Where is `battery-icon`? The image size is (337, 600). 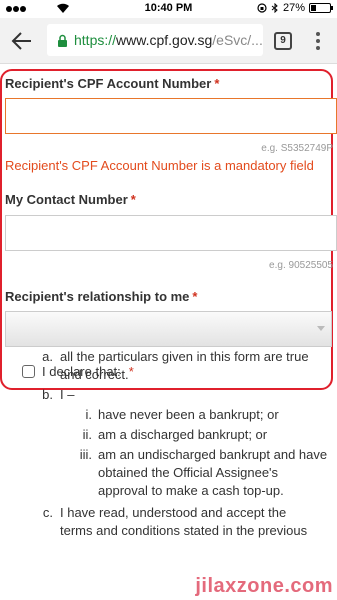
battery-icon is located at coordinates (321, 8).